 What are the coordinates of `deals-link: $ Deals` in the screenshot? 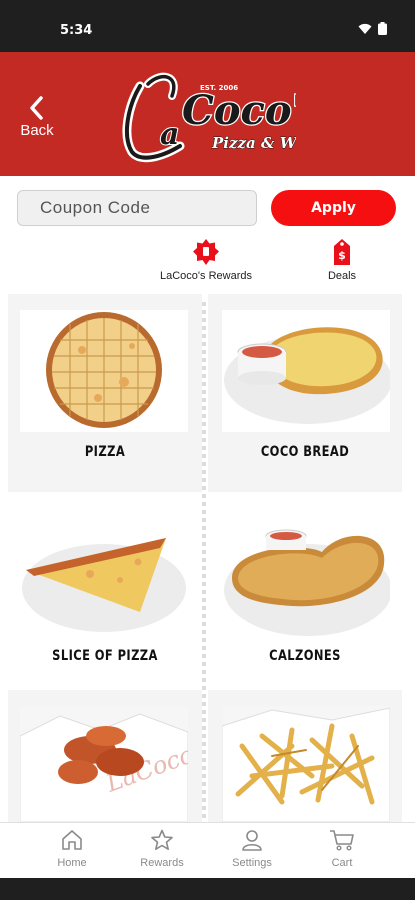 It's located at (342, 260).